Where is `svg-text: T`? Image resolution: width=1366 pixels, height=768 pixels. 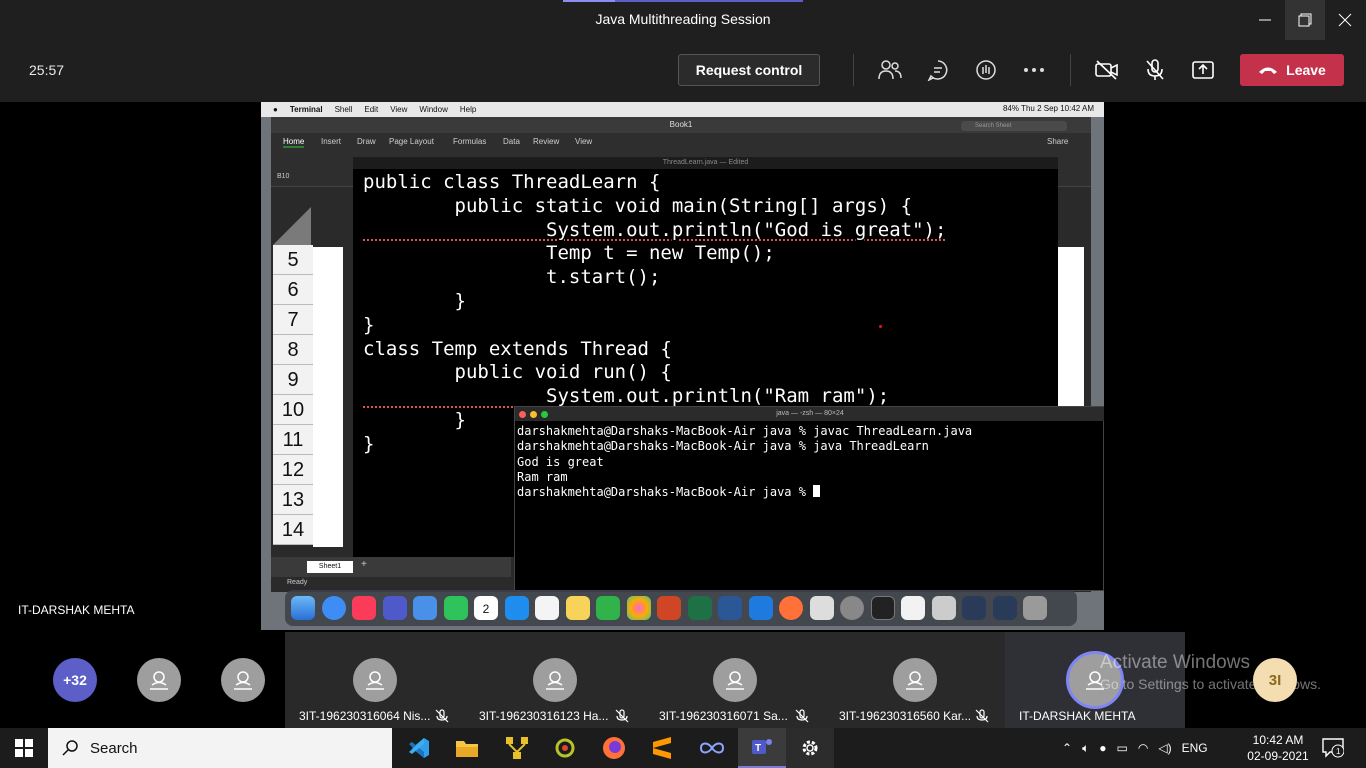 svg-text: T is located at coordinates (758, 748).